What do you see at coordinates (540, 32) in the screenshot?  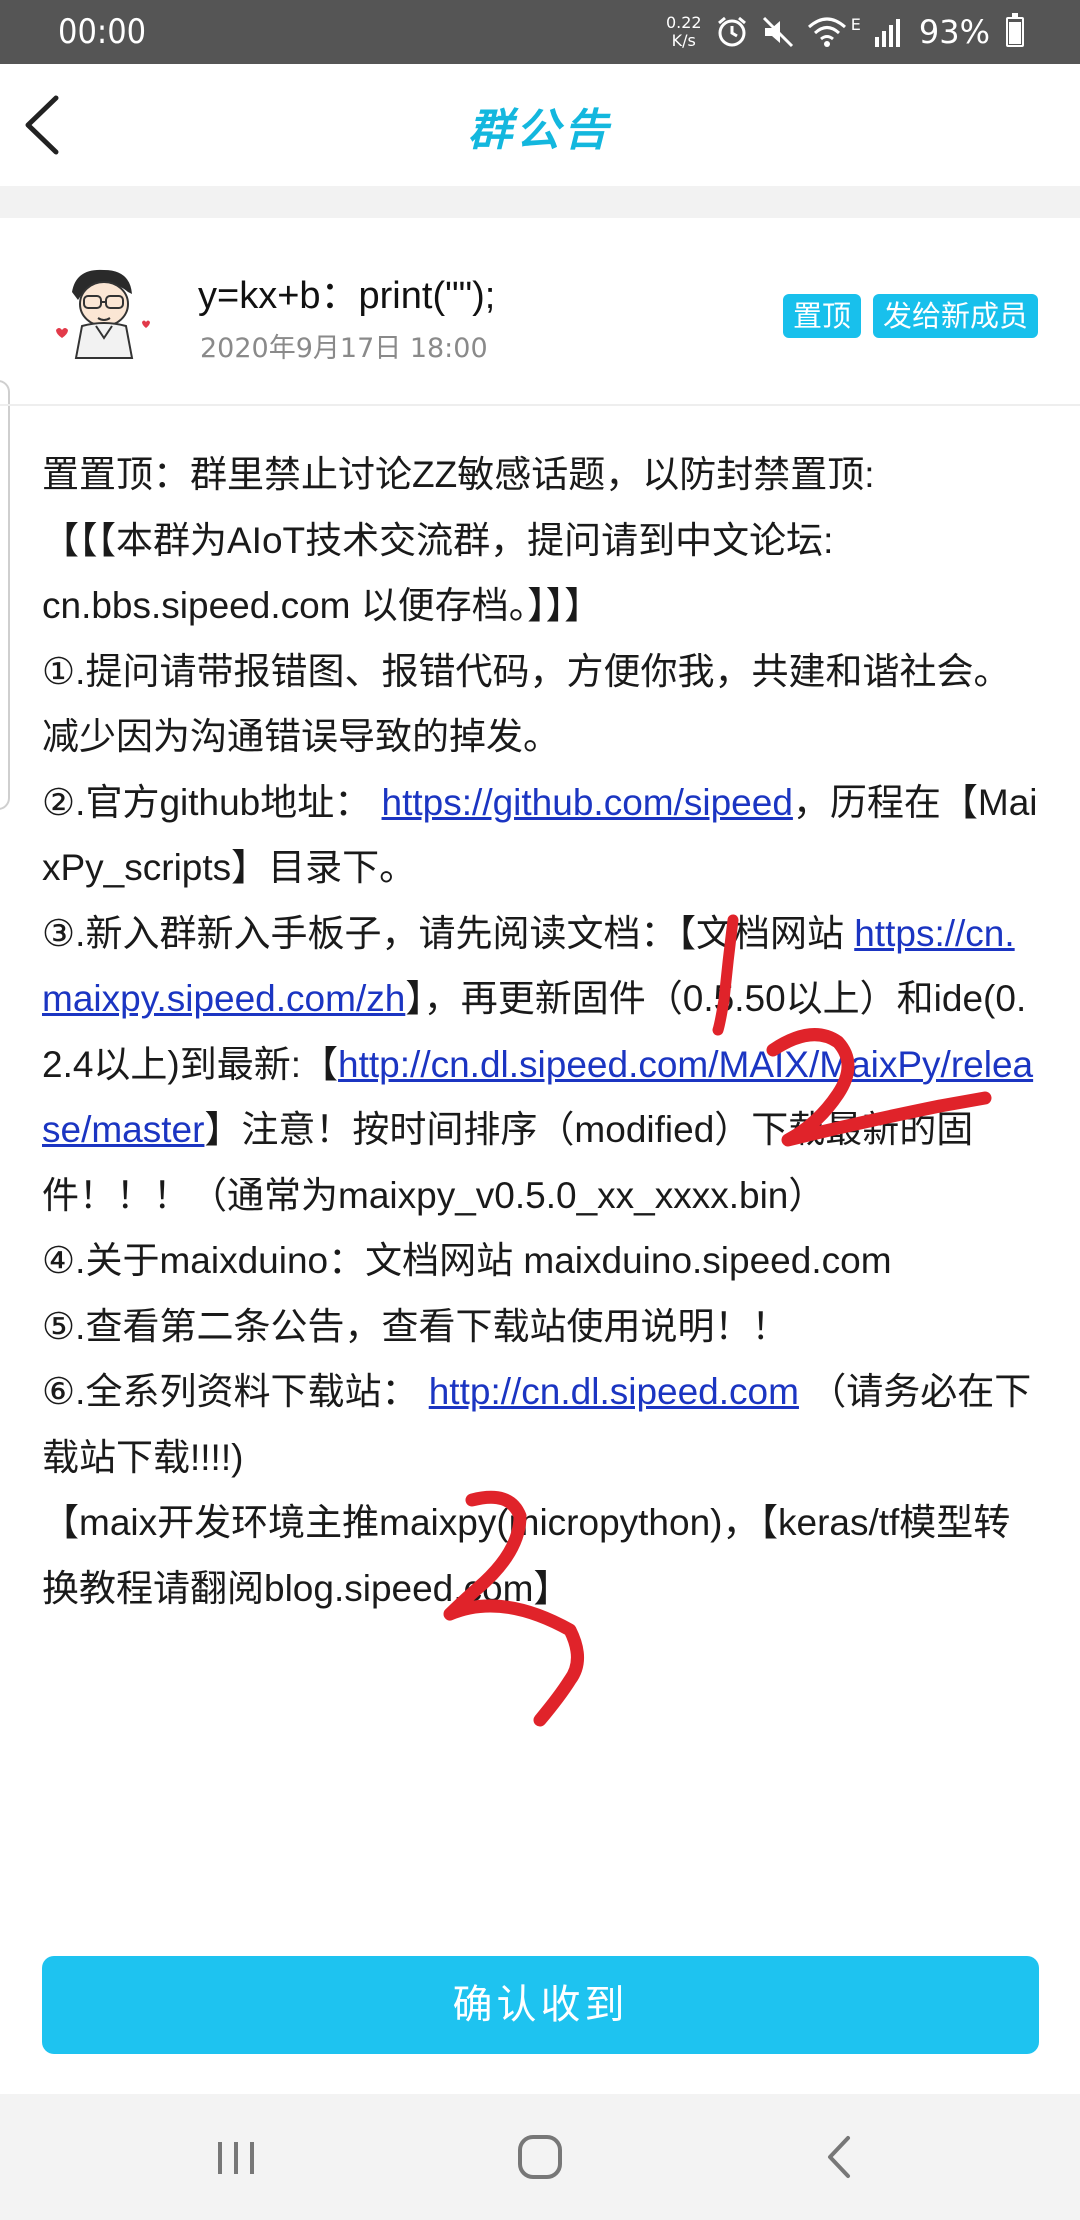 I see `status-bar: 00:00 0.22 K/s E 93%` at bounding box center [540, 32].